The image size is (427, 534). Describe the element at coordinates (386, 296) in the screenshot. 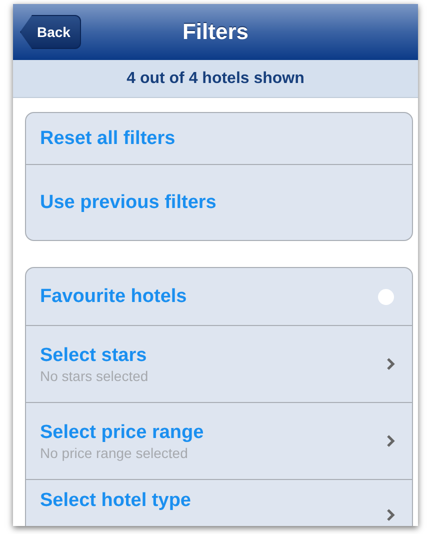

I see `toggle-indicator` at that location.